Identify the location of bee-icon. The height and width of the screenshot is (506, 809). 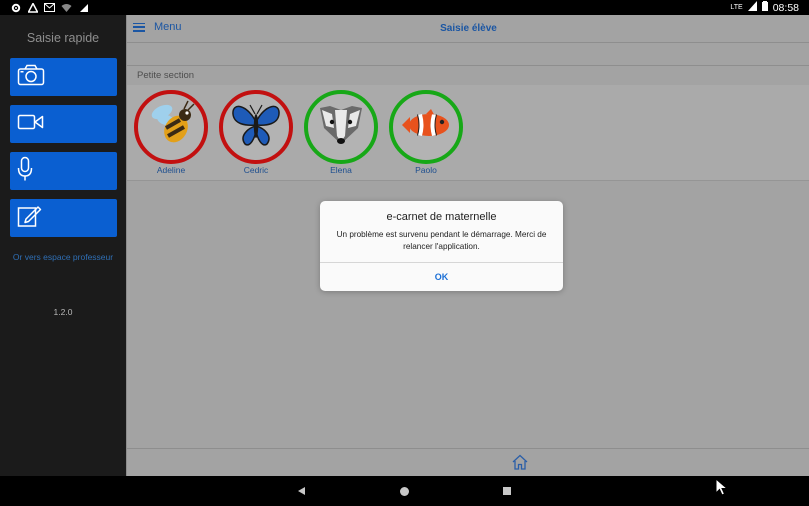
(171, 127).